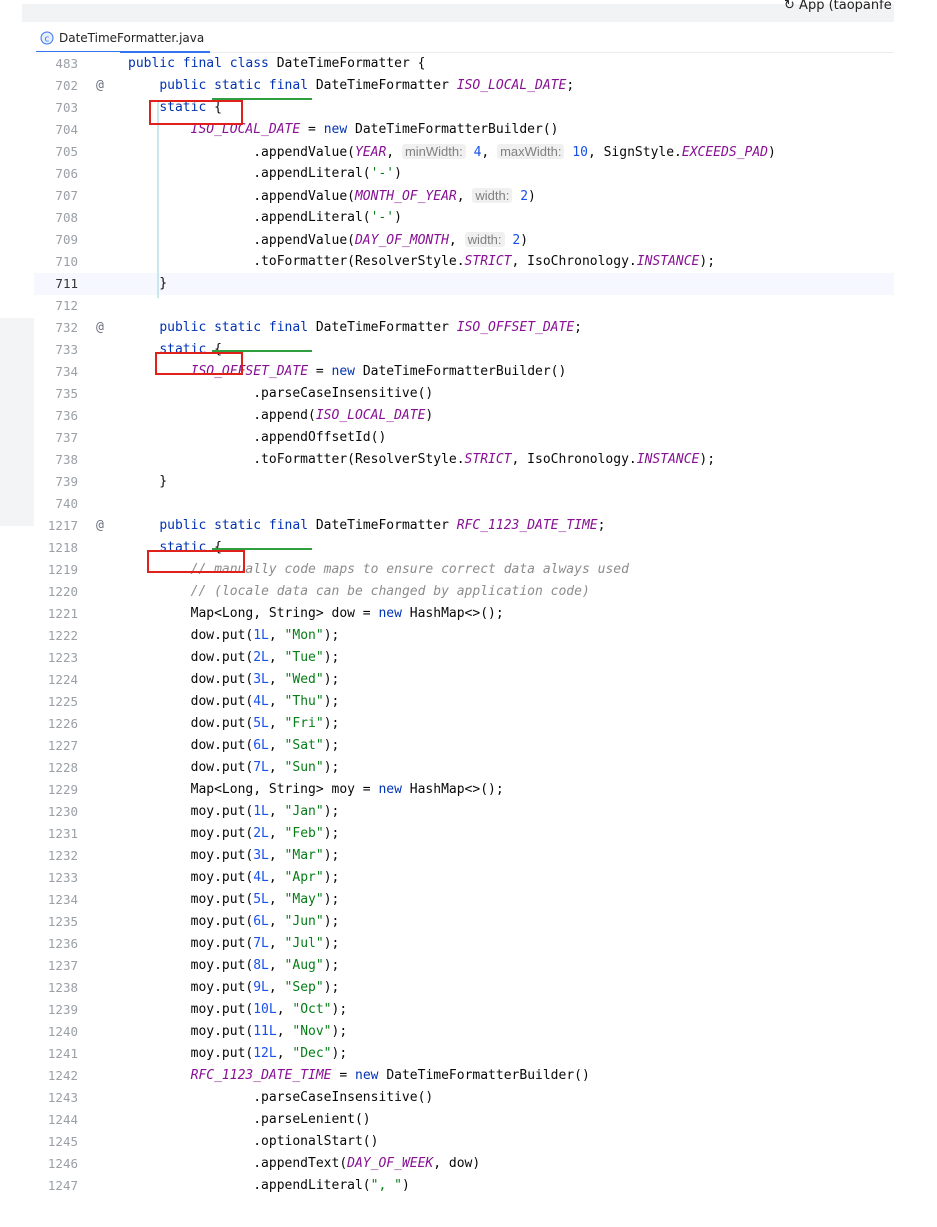 The width and height of the screenshot is (937, 1227). Describe the element at coordinates (464, 746) in the screenshot. I see `code-line: 1227 dow.put(6L, "Sat");` at that location.